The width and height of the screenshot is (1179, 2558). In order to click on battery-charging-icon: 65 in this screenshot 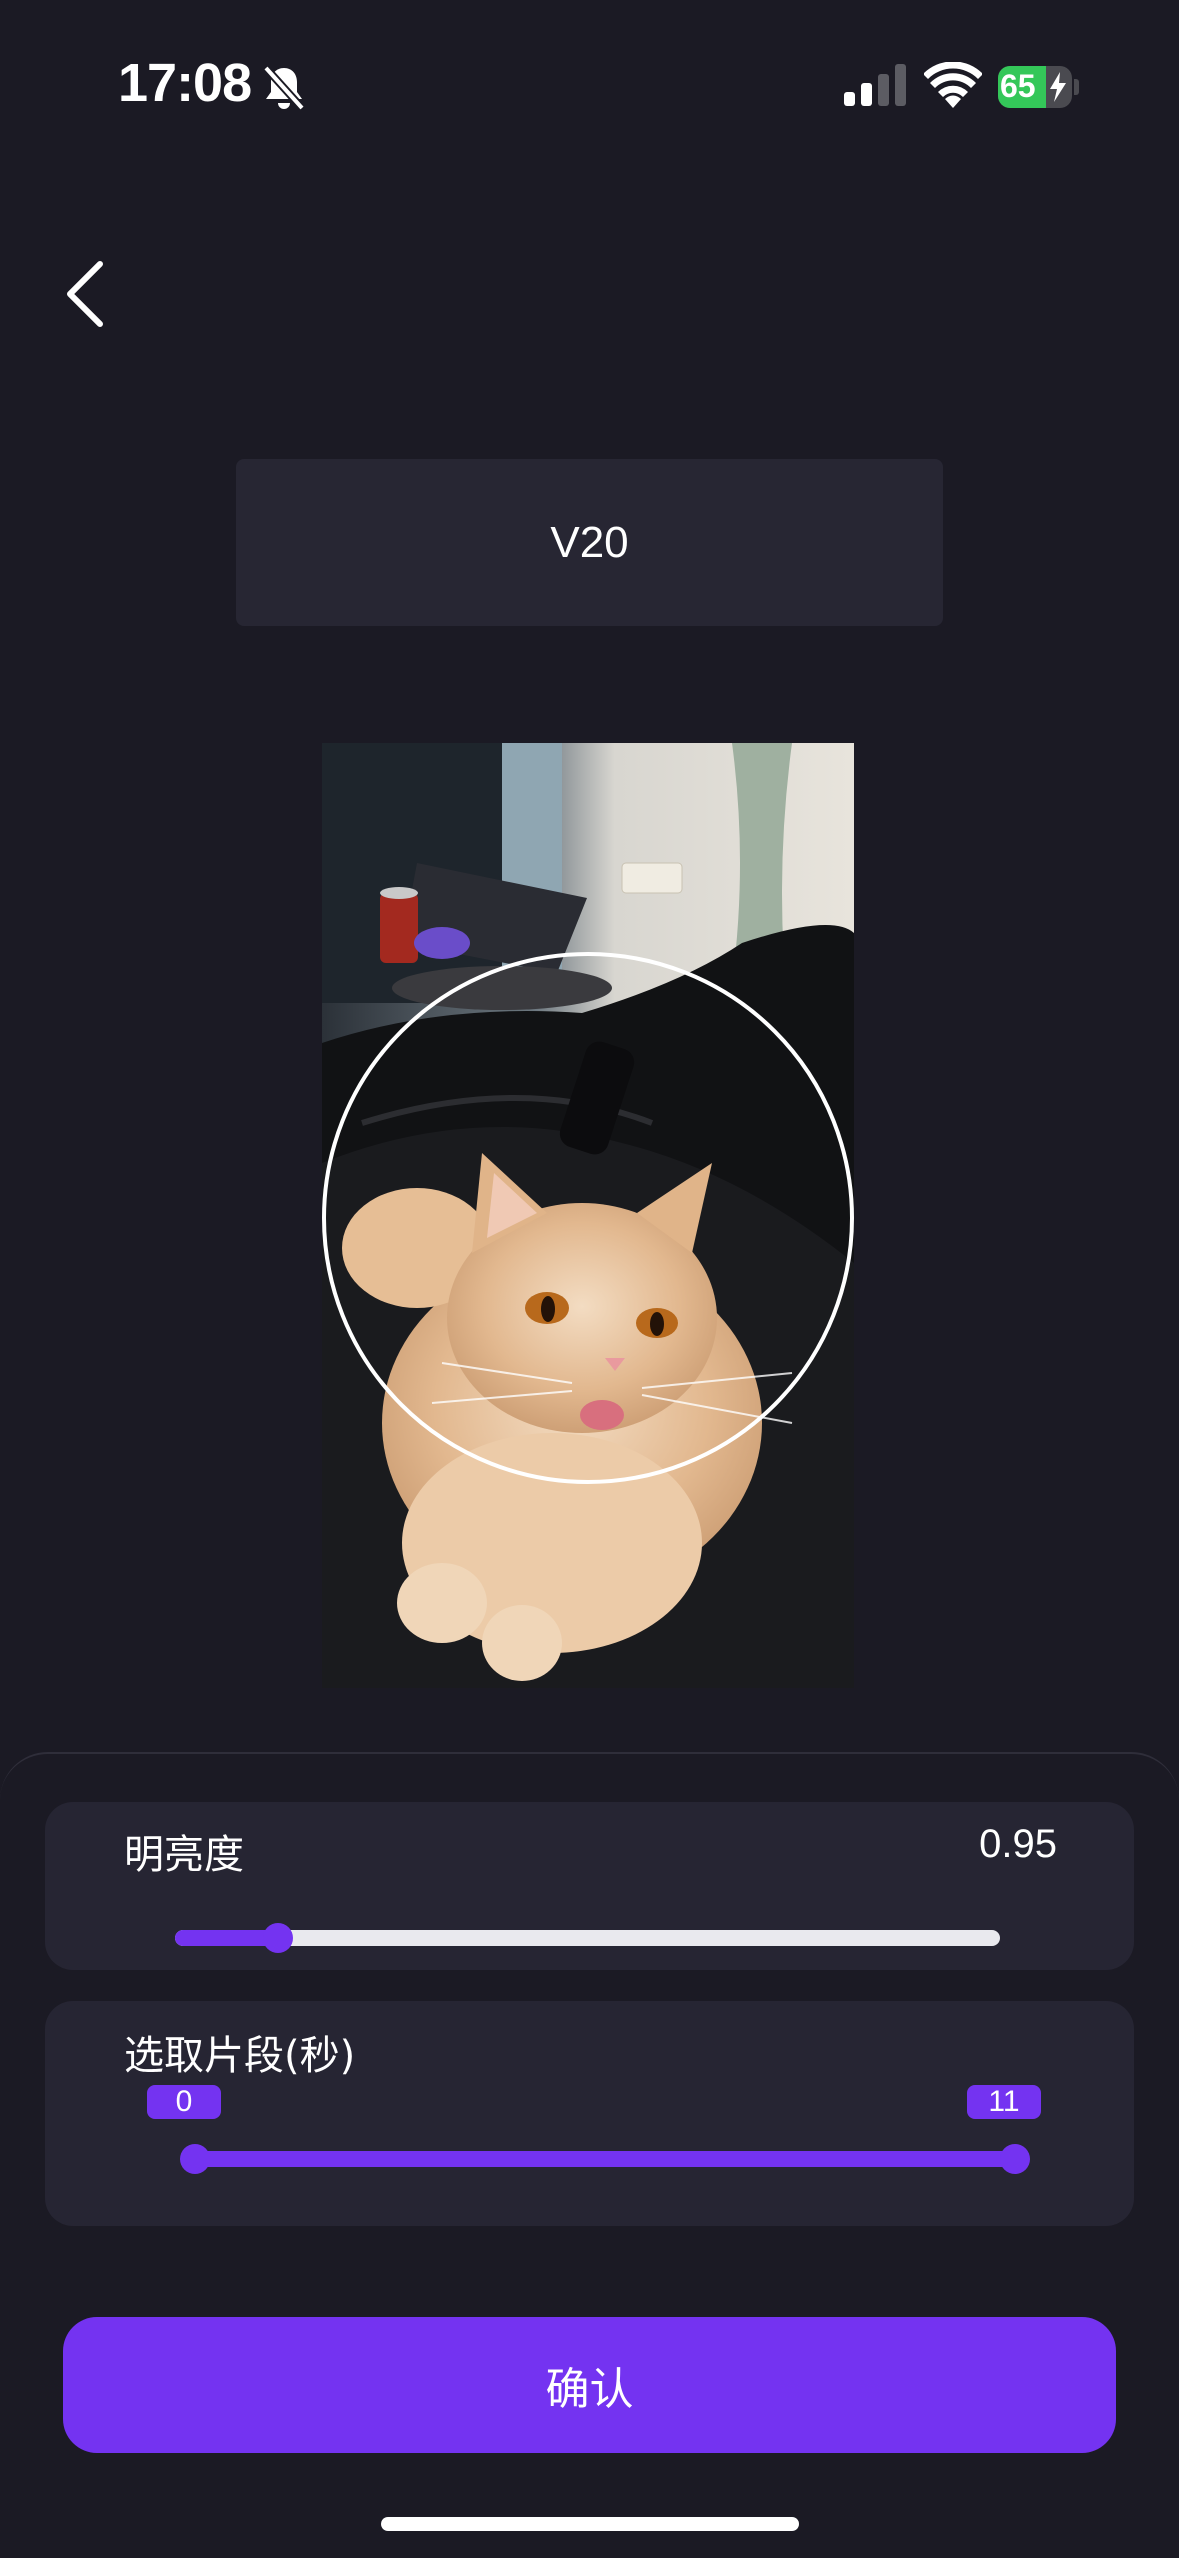, I will do `click(1039, 87)`.